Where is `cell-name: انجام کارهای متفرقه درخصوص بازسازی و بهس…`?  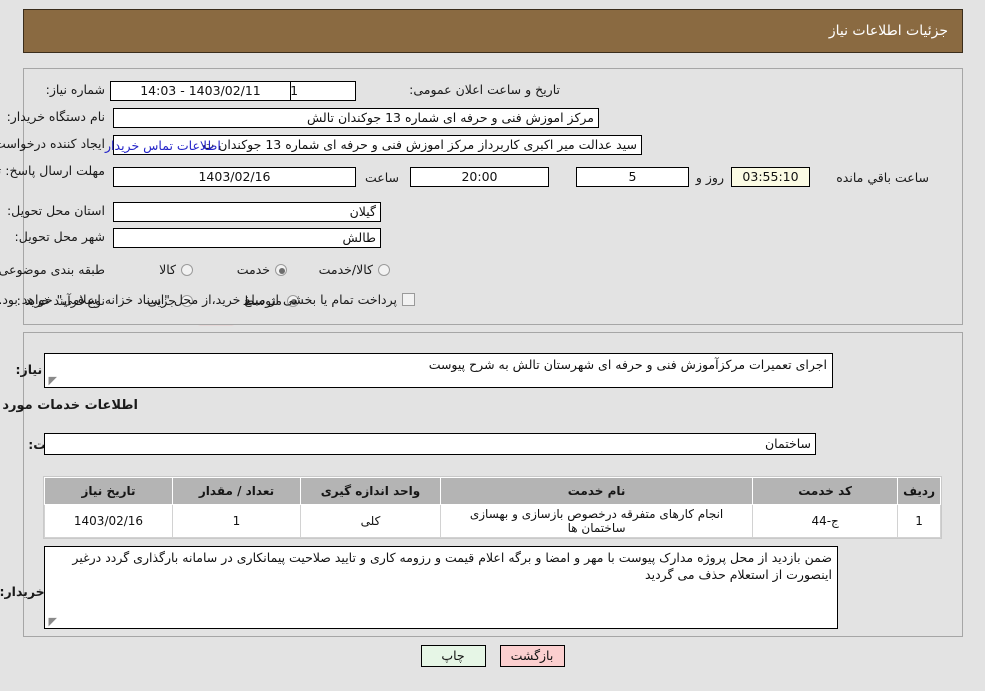
cell-name: انجام کارهای متفرقه درخصوص بازسازی و بهس… is located at coordinates (596, 521).